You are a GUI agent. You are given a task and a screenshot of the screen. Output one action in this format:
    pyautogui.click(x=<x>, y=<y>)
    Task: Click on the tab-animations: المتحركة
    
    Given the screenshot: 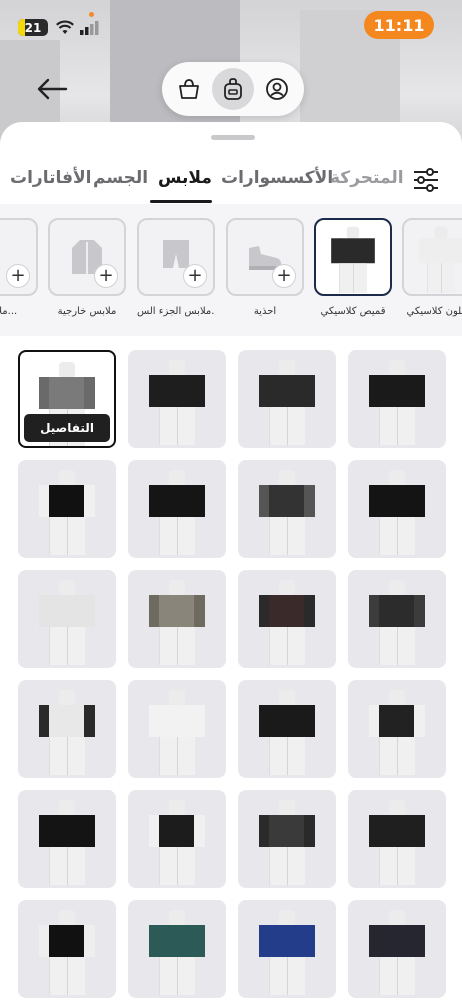 What is the action you would take?
    pyautogui.click(x=367, y=178)
    